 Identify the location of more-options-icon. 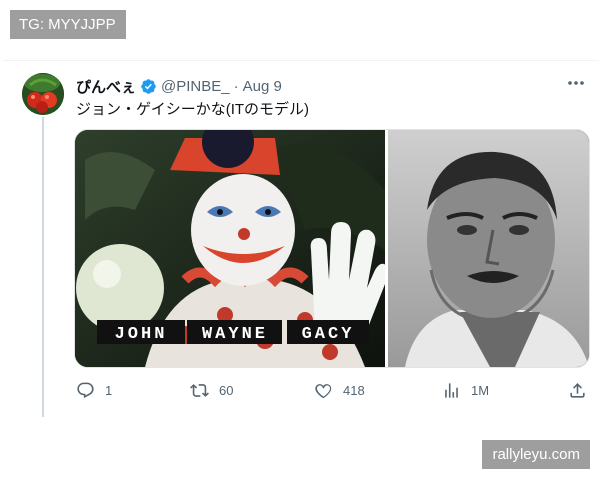
(576, 83).